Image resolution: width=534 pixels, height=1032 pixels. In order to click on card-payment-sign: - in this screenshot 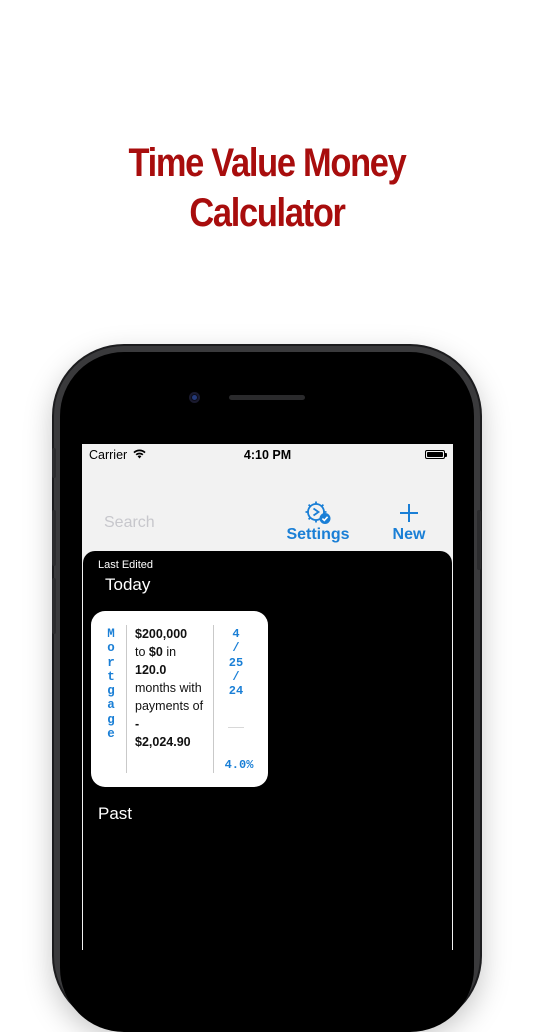, I will do `click(137, 724)`.